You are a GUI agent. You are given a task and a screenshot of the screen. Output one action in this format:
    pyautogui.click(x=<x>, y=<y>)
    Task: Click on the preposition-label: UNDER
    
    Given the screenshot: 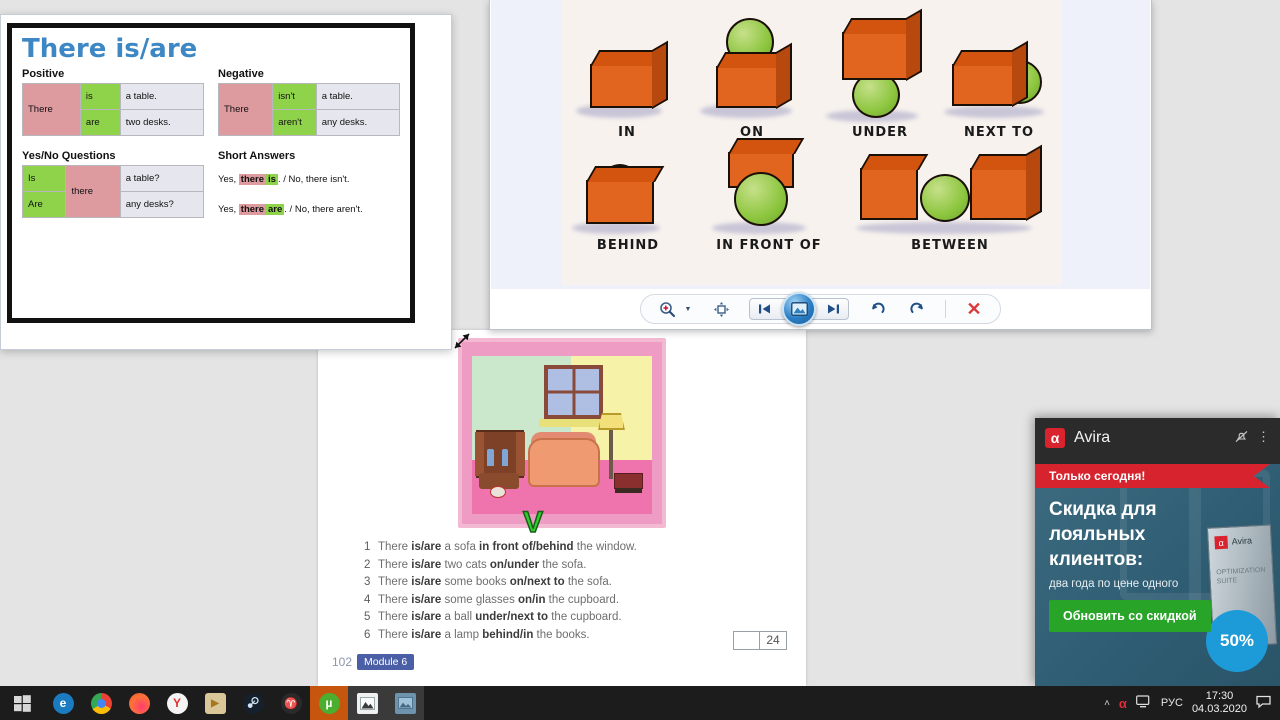 What is the action you would take?
    pyautogui.click(x=880, y=132)
    